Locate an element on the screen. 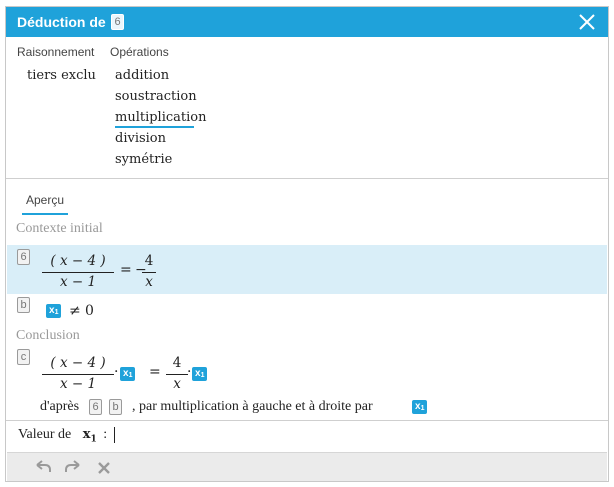 The image size is (614, 487). statement-c-variable-right: x1 is located at coordinates (200, 374).